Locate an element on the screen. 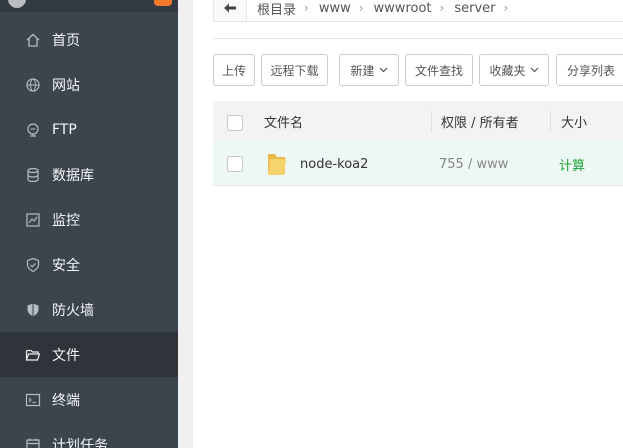  breadcrumb-item: wwwroot › is located at coordinates (409, 8).